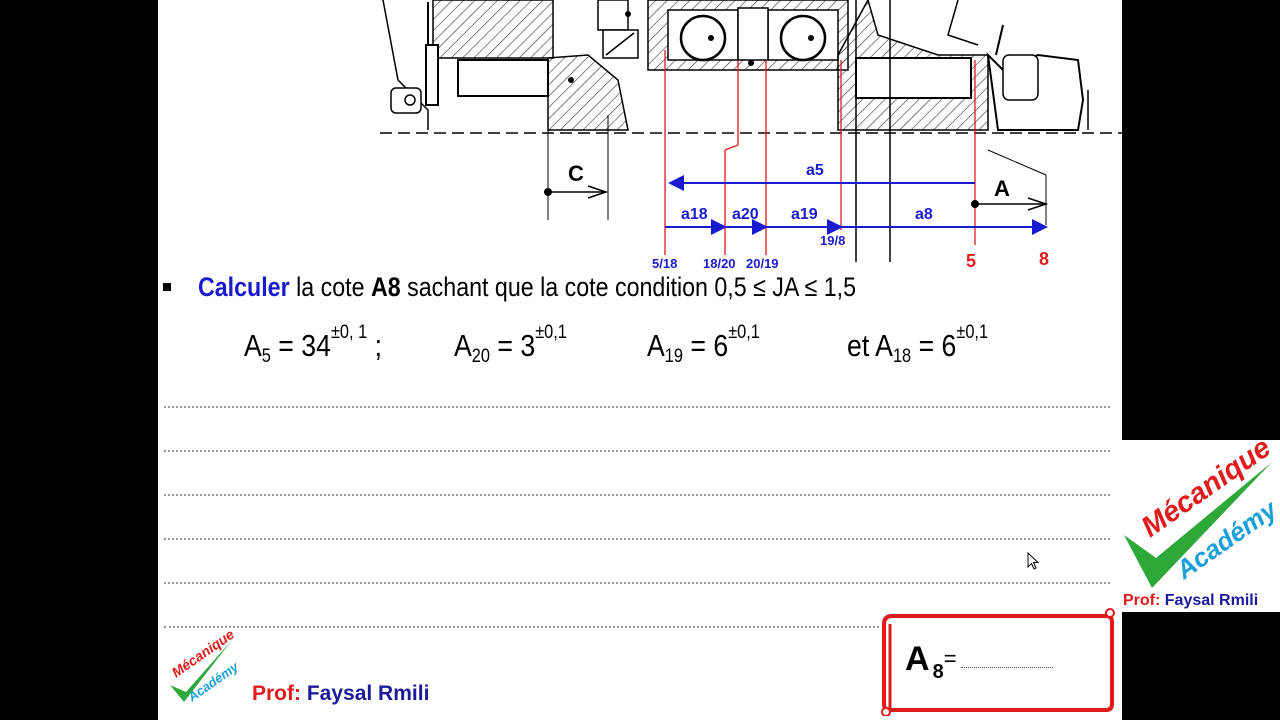 The image size is (1280, 720). What do you see at coordinates (1006, 667) in the screenshot?
I see `answer-input-line` at bounding box center [1006, 667].